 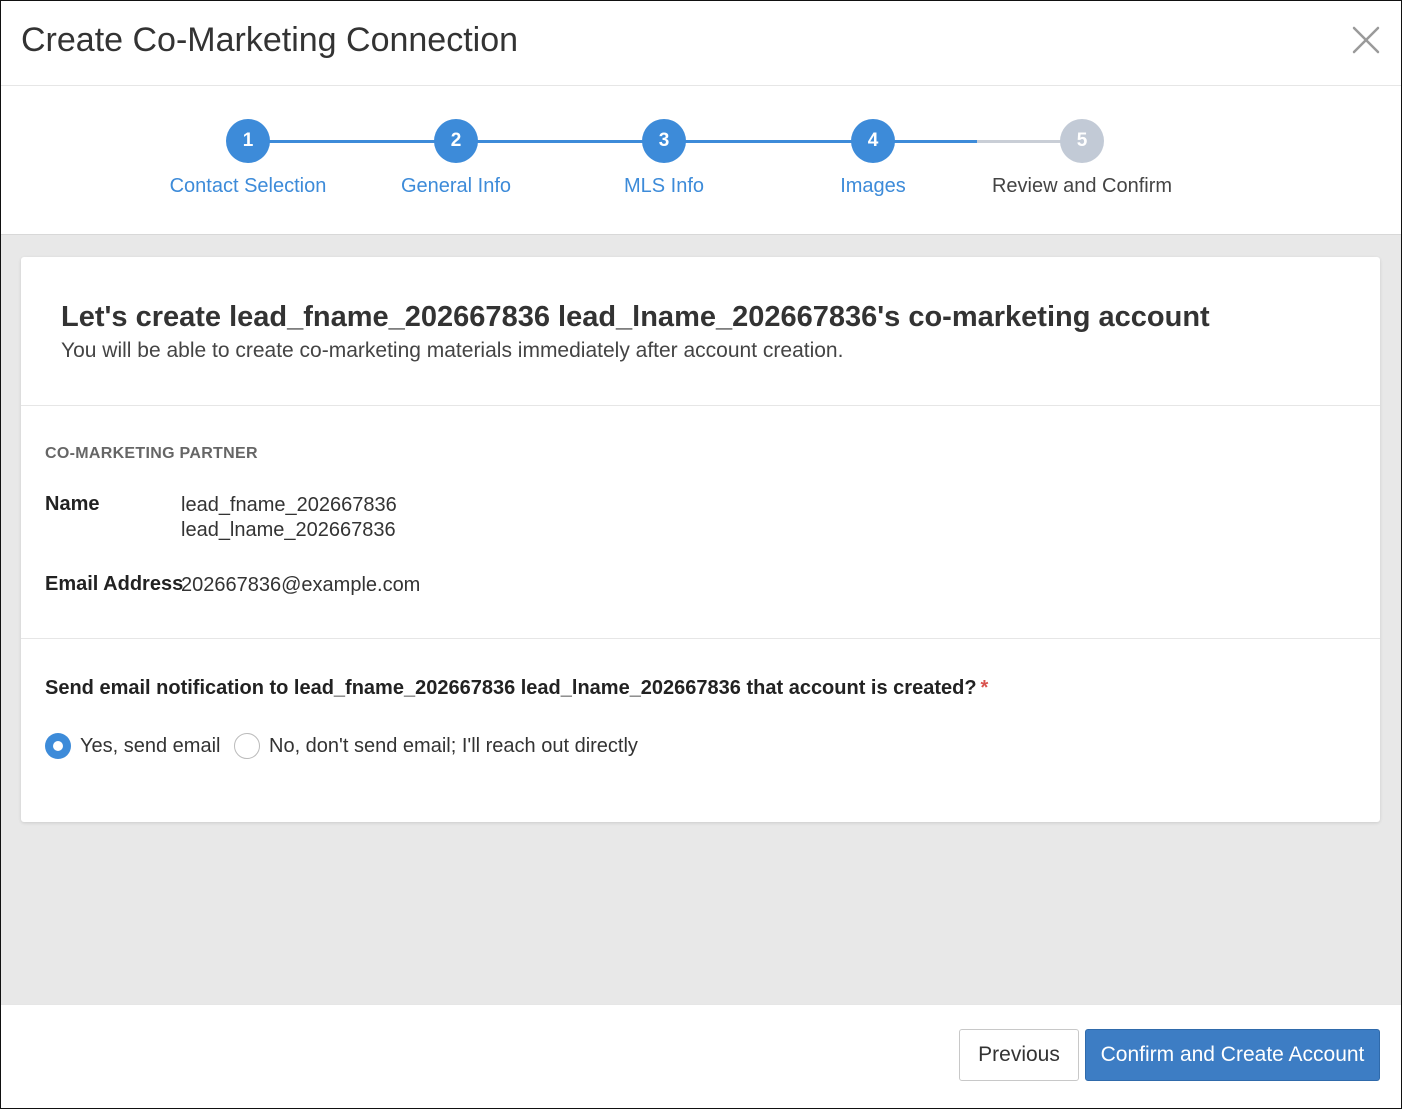 I want to click on close-icon, so click(x=1366, y=40).